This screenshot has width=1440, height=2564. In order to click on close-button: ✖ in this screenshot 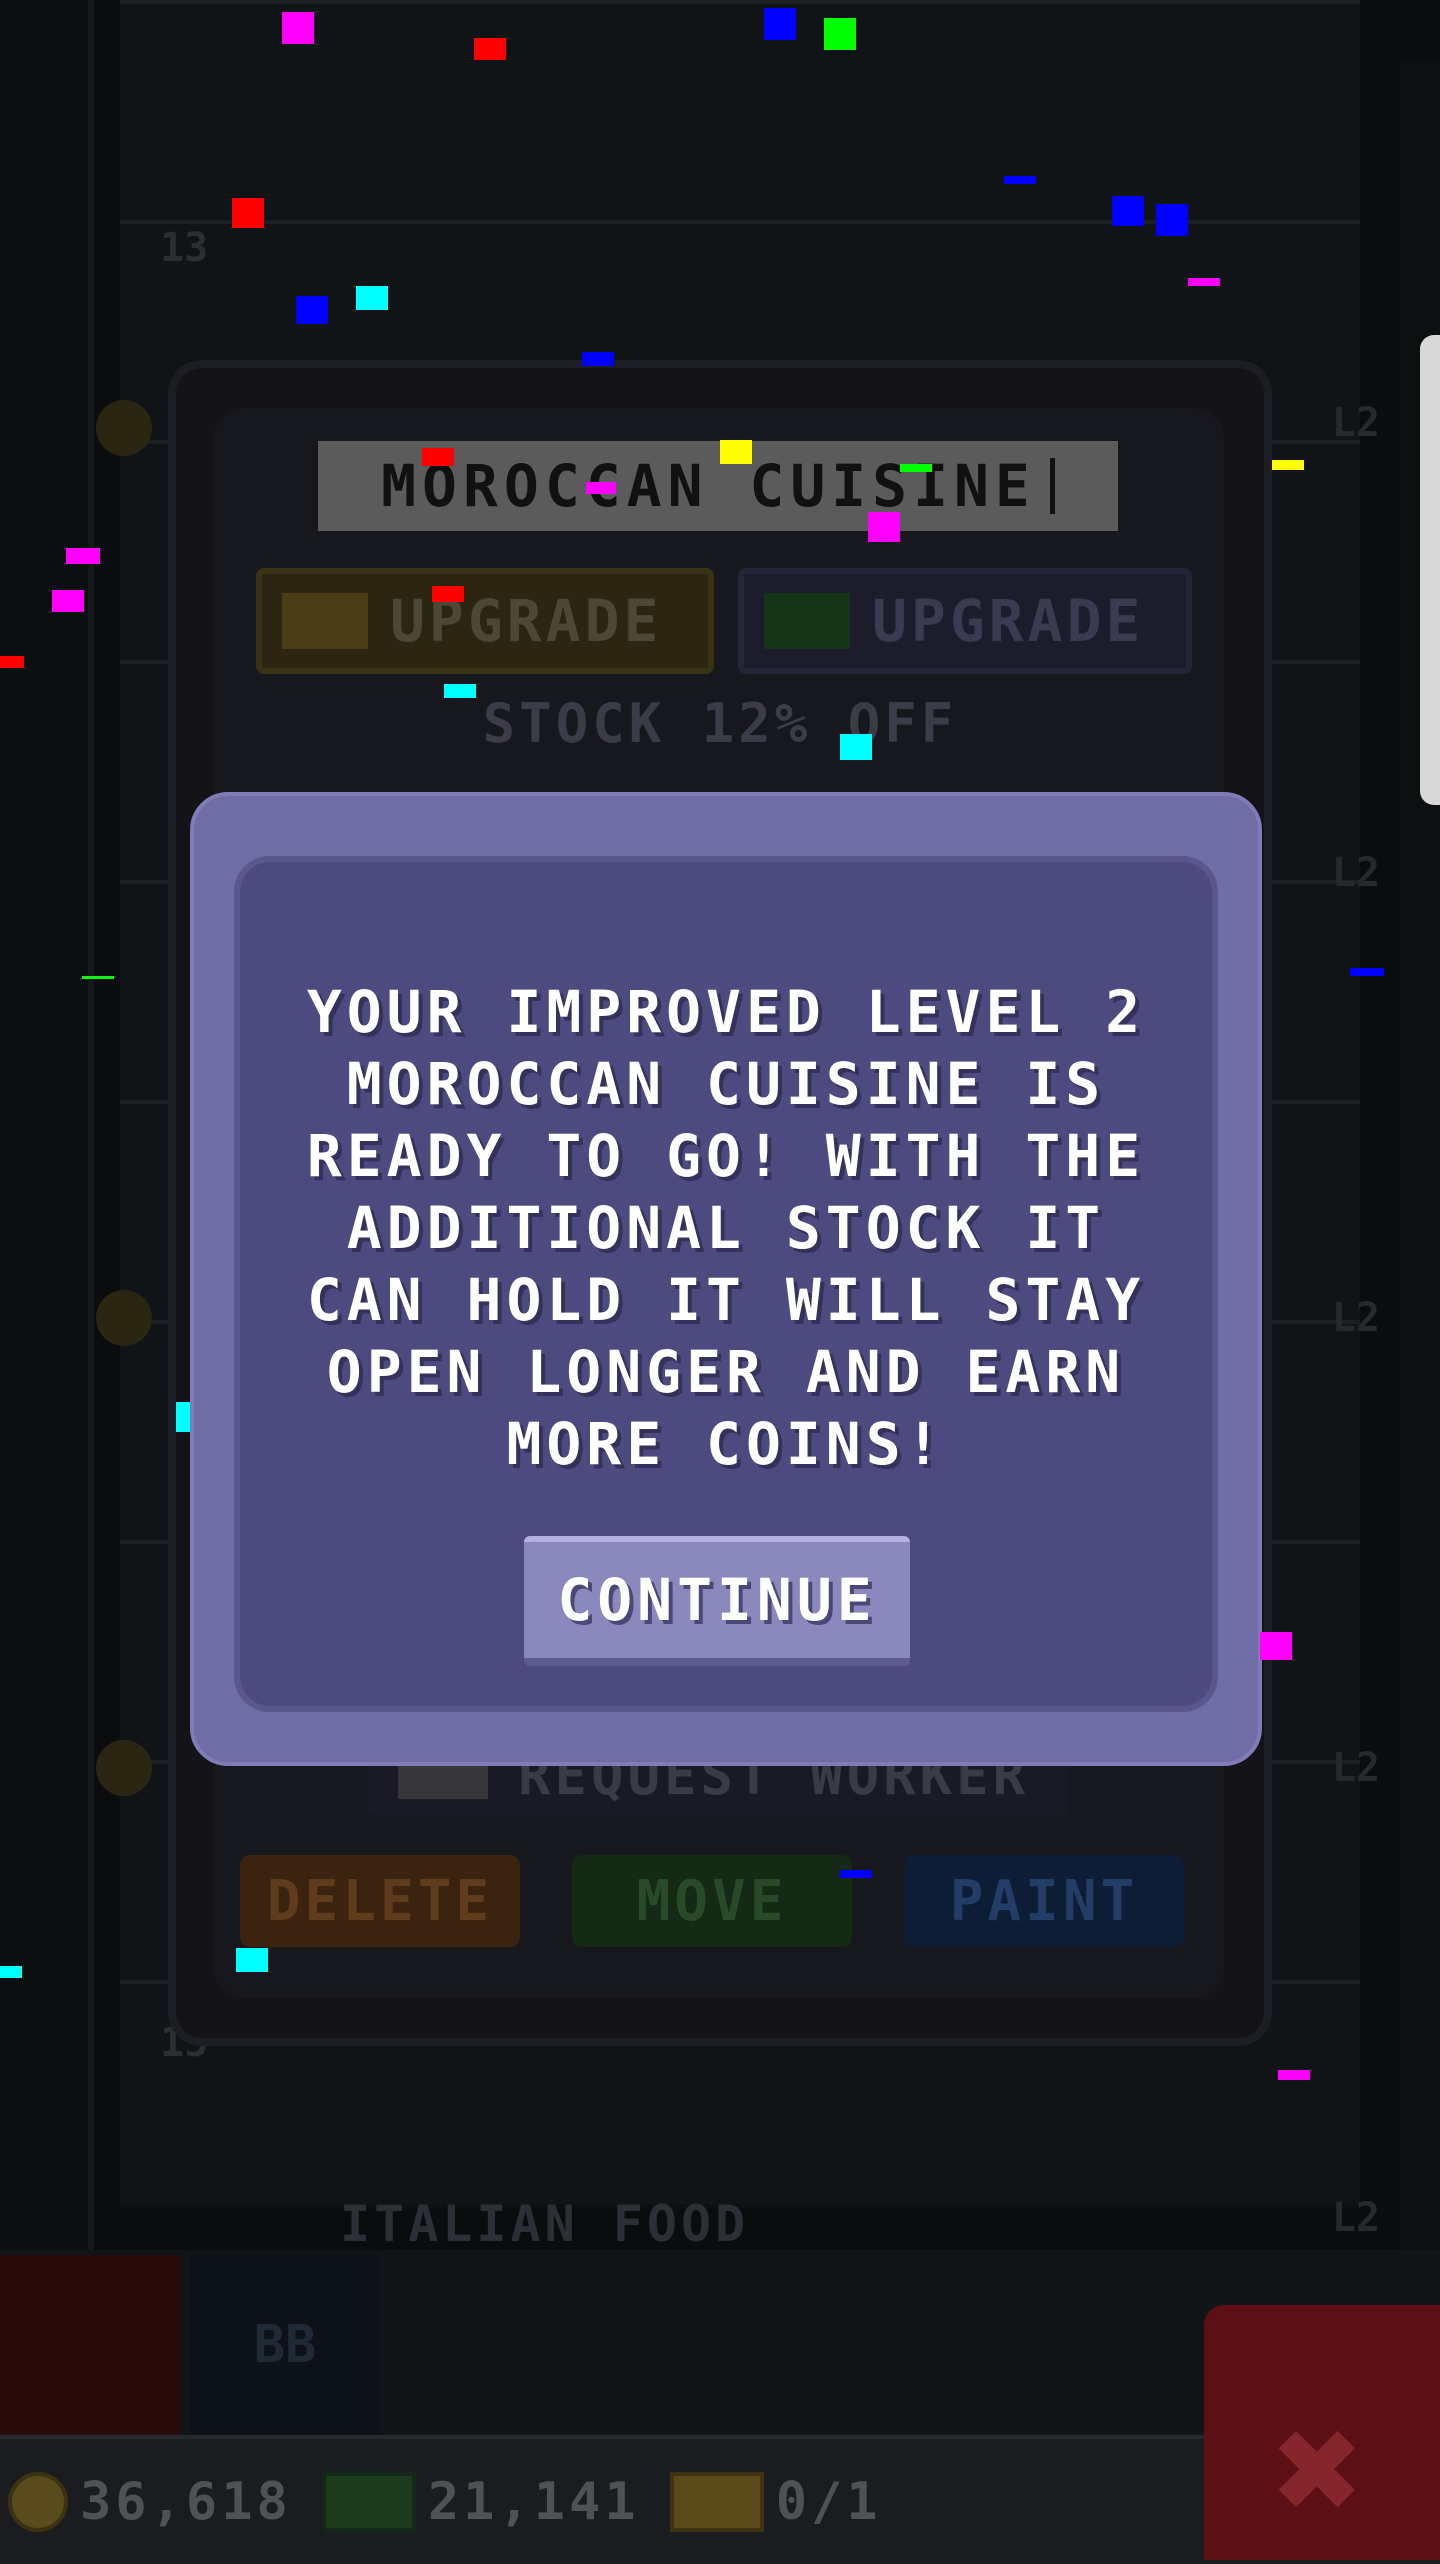, I will do `click(1322, 2432)`.